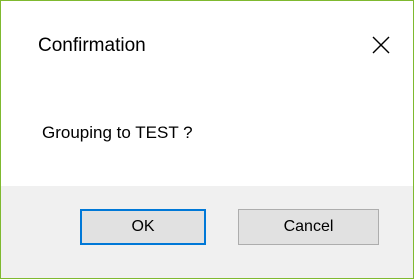 This screenshot has width=414, height=279. Describe the element at coordinates (117, 132) in the screenshot. I see `dialog-message: Grouping to TEST ?` at that location.